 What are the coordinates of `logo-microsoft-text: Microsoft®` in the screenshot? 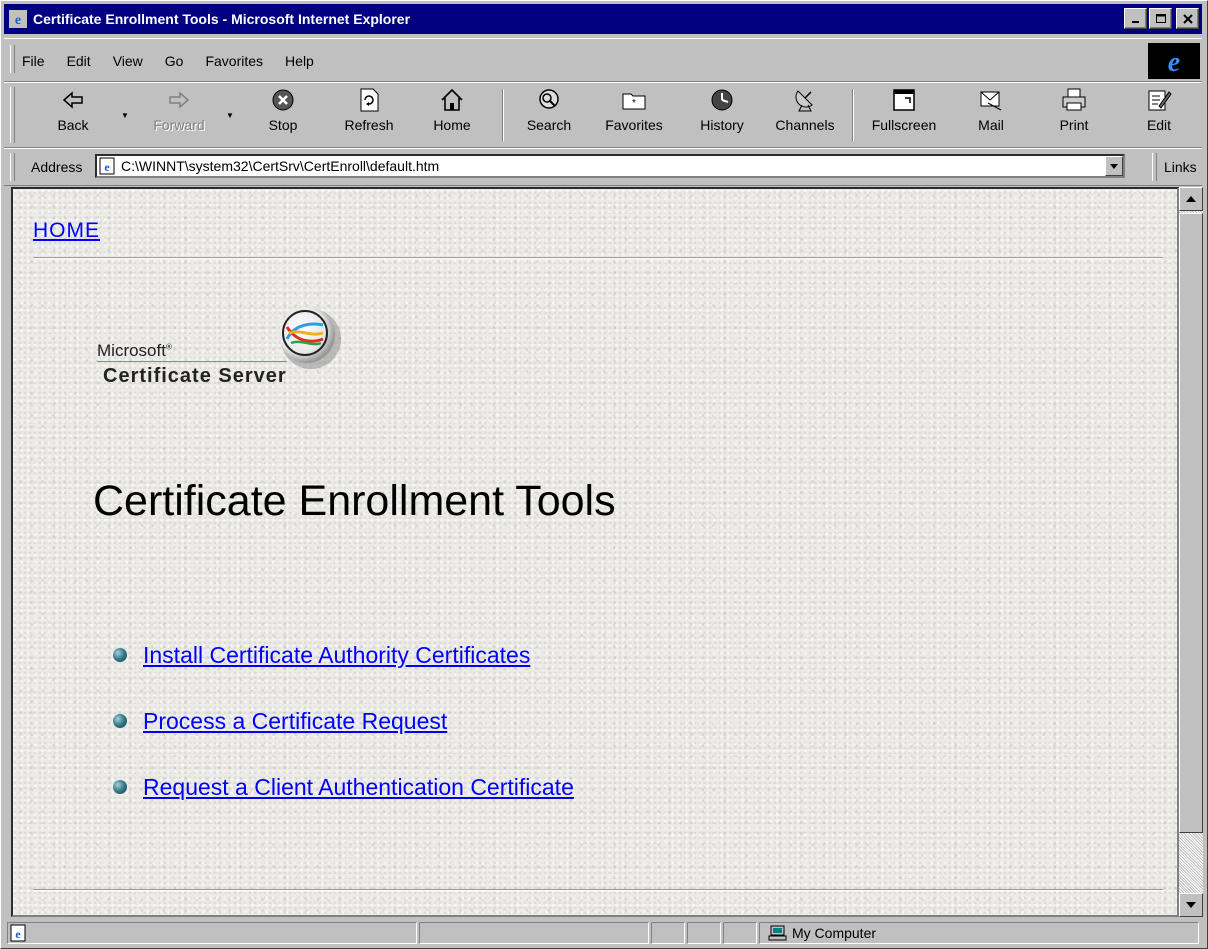 It's located at (134, 350).